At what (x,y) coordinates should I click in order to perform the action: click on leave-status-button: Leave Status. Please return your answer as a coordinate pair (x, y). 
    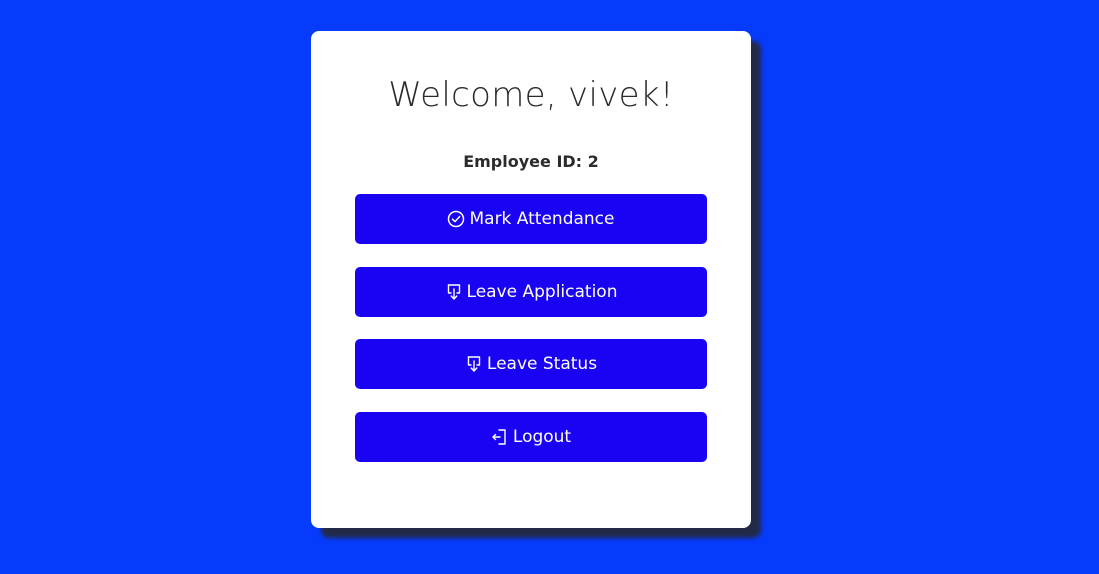
    Looking at the image, I should click on (531, 364).